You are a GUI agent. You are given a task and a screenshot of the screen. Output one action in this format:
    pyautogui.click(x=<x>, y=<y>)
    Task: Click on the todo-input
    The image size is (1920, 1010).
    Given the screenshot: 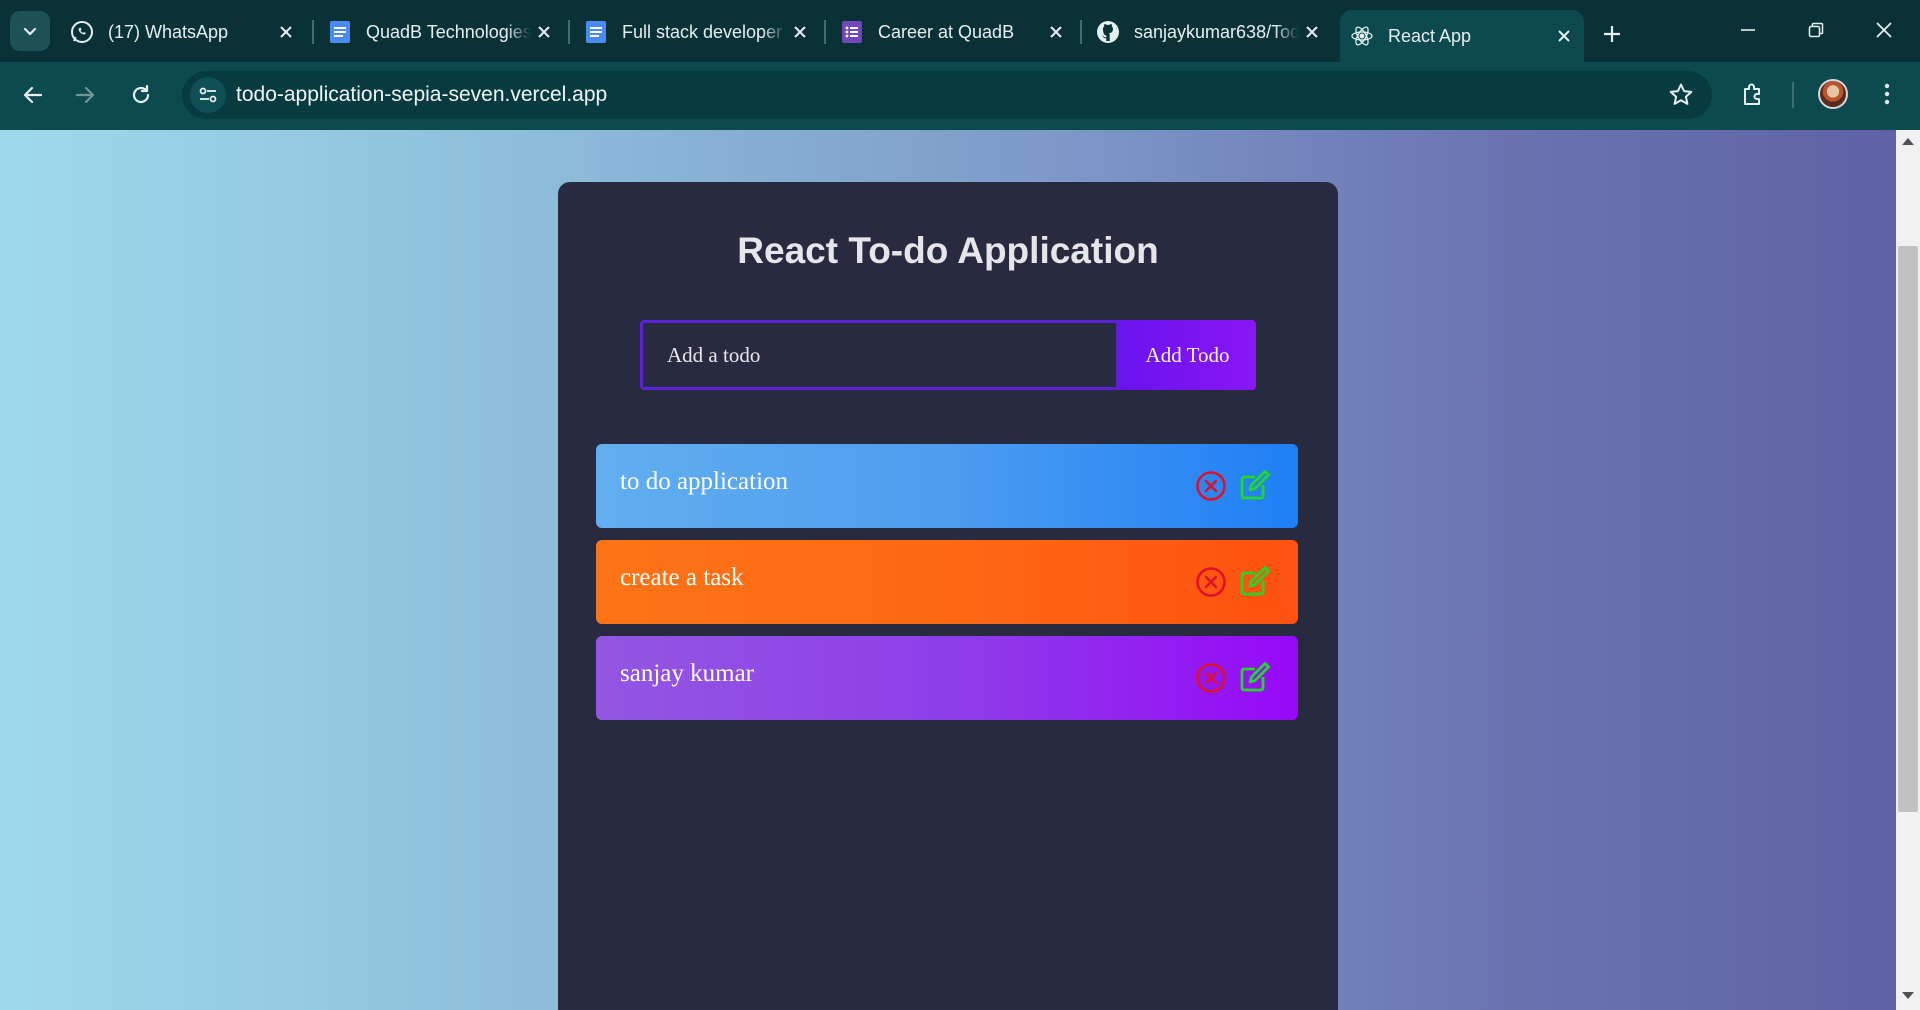 What is the action you would take?
    pyautogui.click(x=879, y=355)
    